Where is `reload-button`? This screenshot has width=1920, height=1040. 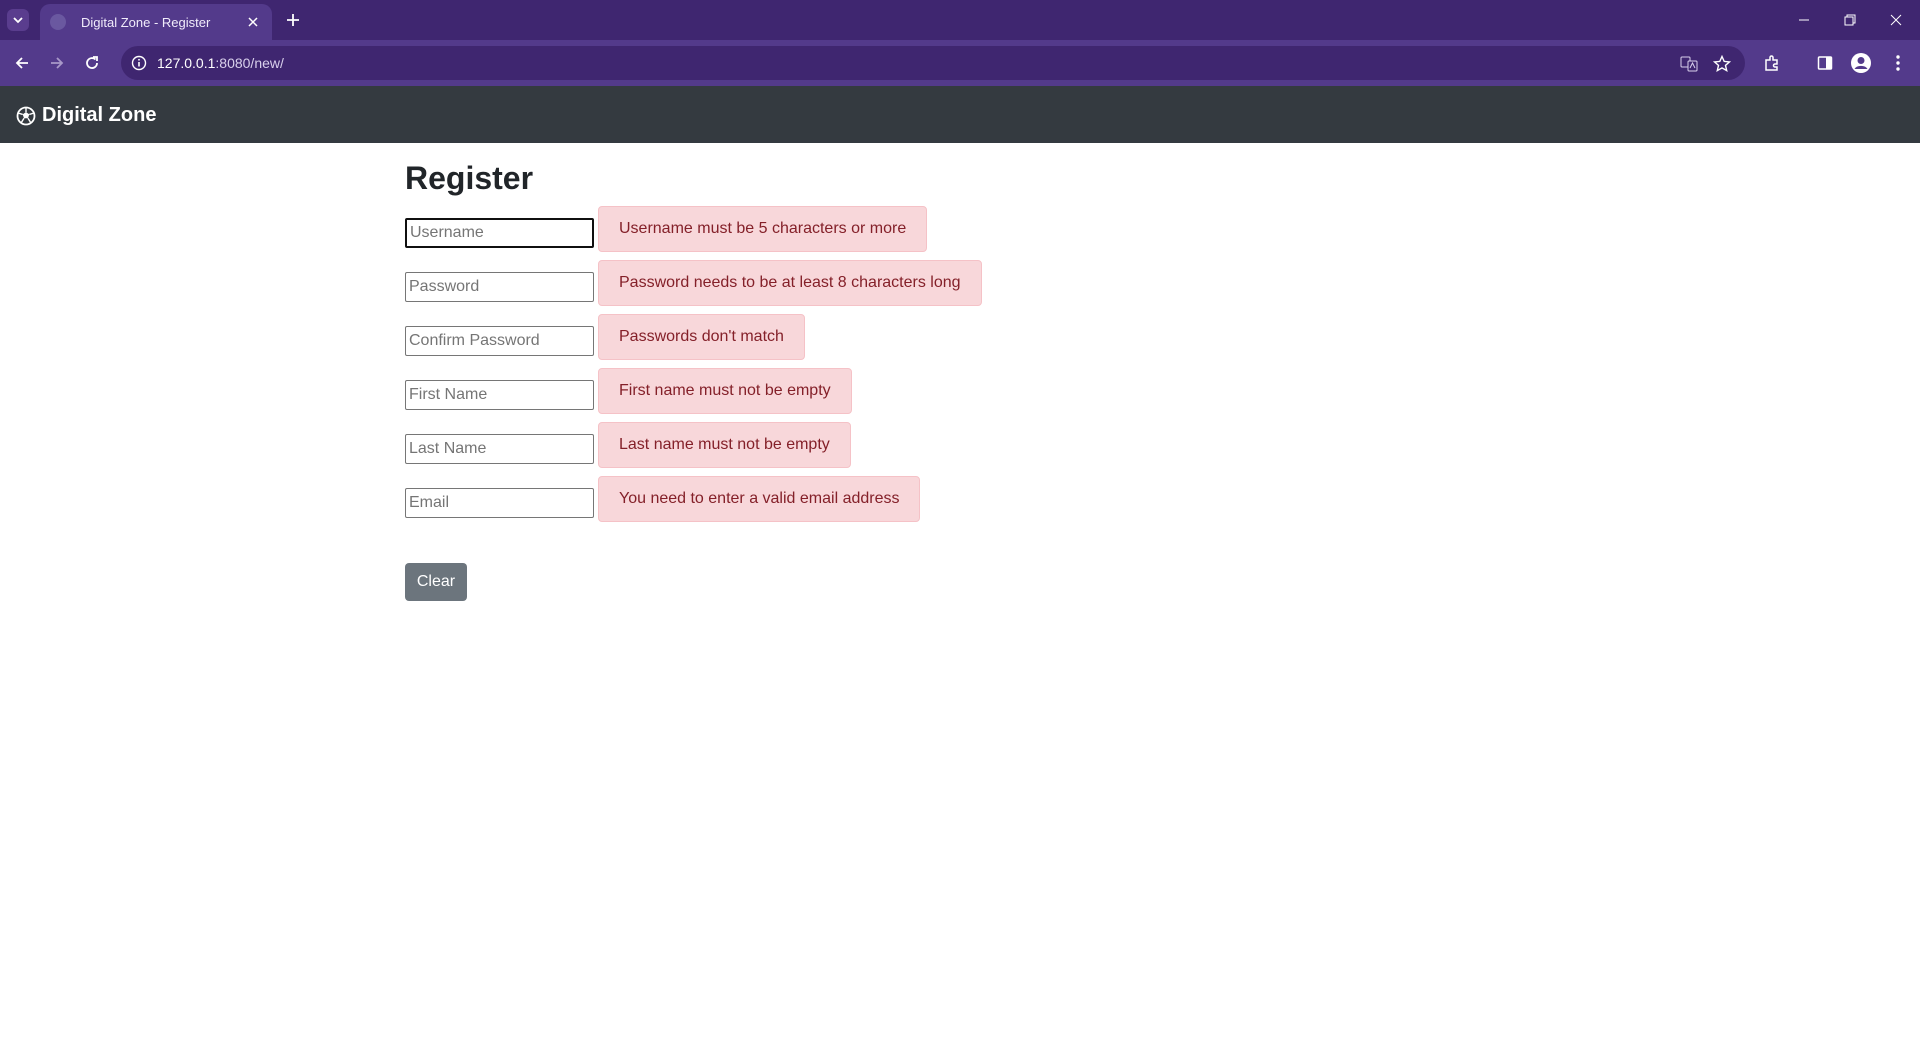 reload-button is located at coordinates (92, 63).